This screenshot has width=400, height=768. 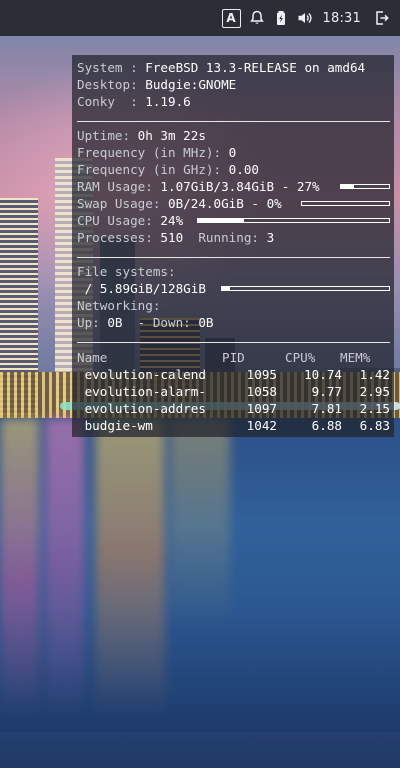 What do you see at coordinates (323, 374) in the screenshot?
I see `process-cpu: 10.74` at bounding box center [323, 374].